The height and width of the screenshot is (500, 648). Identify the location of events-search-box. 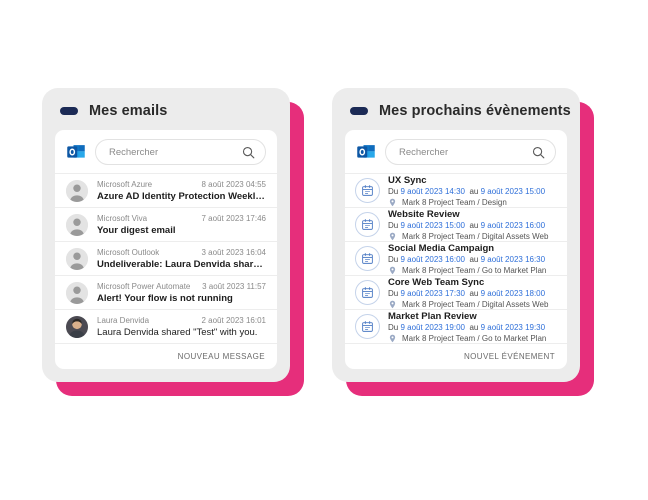
(470, 152).